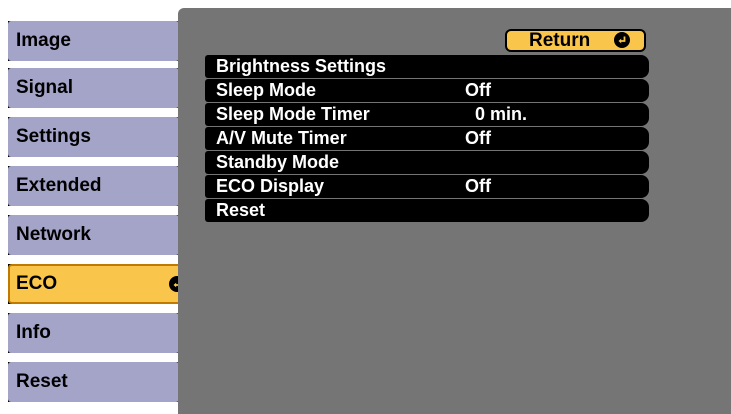 The width and height of the screenshot is (731, 414). I want to click on menu-item-network: Network, so click(101, 235).